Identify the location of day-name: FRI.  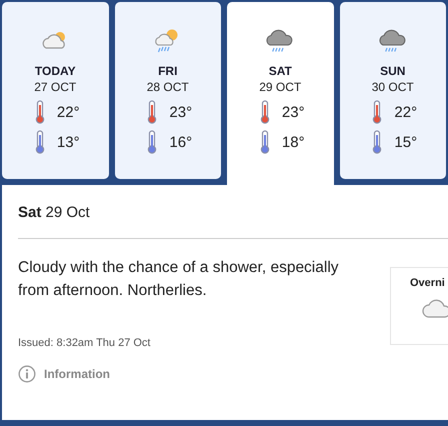
(168, 71).